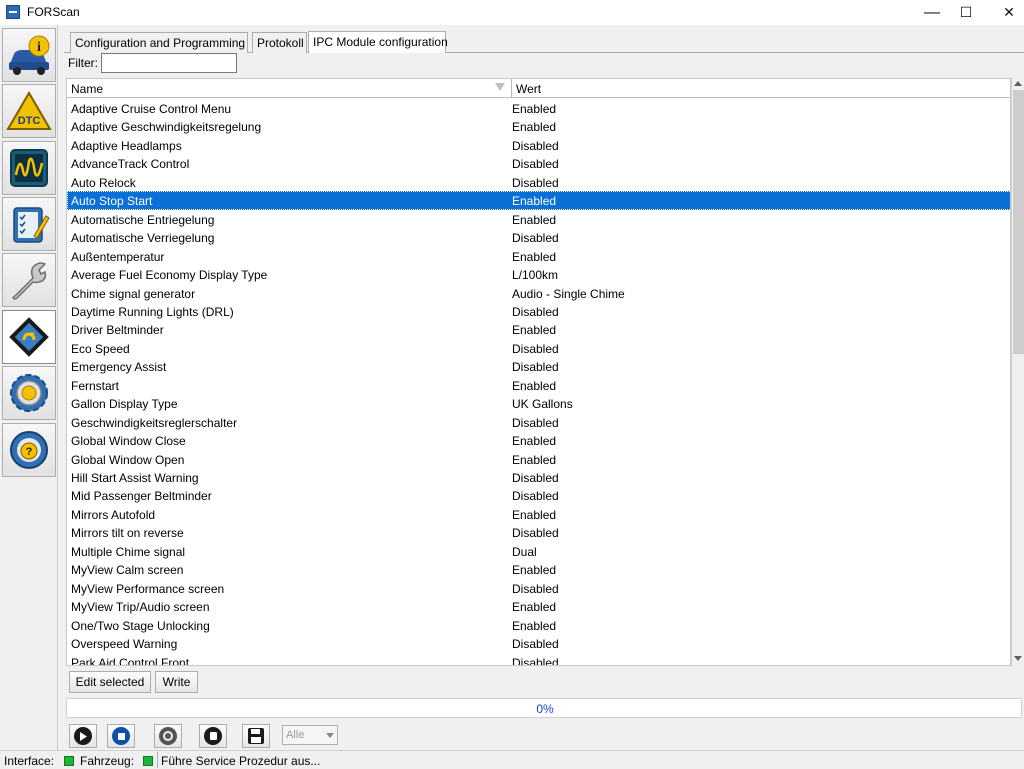 This screenshot has height=769, width=1024. I want to click on table-row: Mirrors Autofold Enabled, so click(538, 514).